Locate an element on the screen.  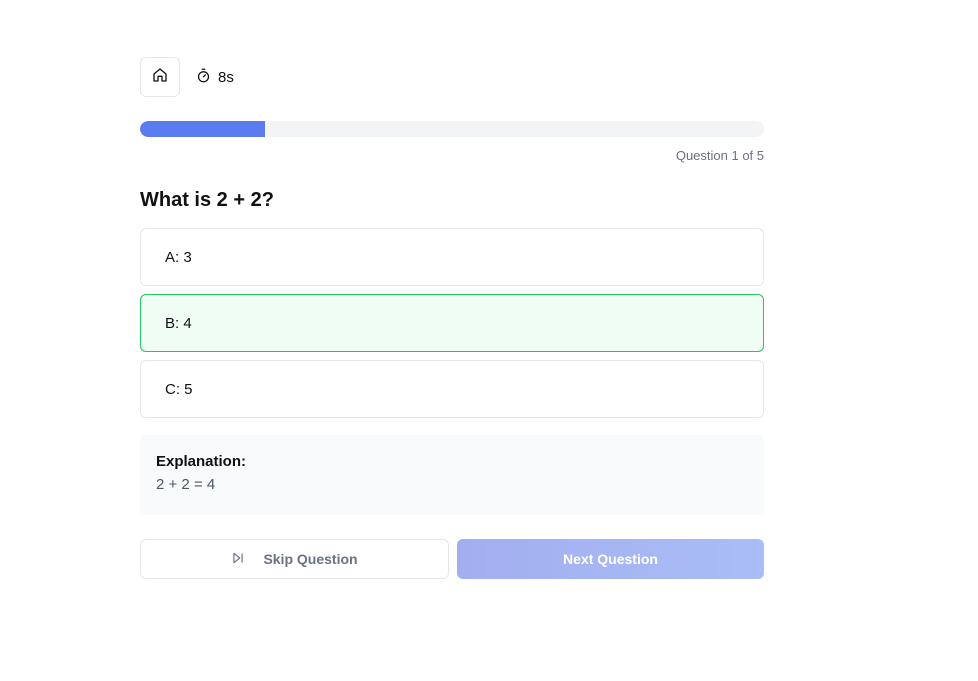
next-question-button: Next Question is located at coordinates (610, 559).